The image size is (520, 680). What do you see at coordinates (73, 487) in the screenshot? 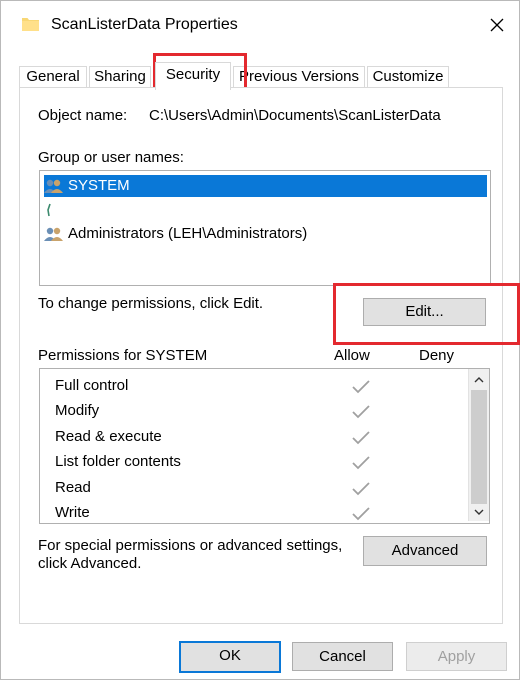
I see `permission-name: Read` at bounding box center [73, 487].